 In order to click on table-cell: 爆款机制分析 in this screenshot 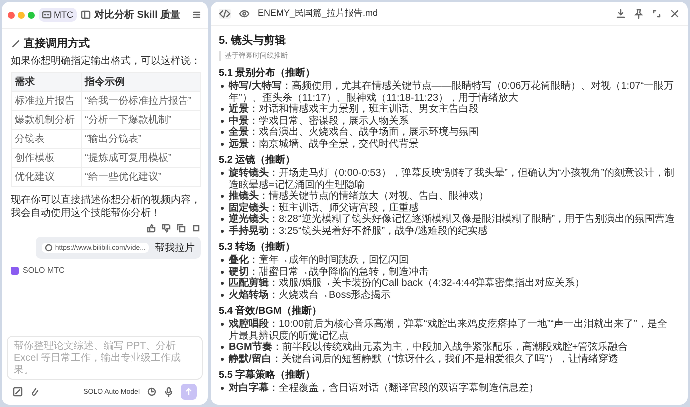, I will do `click(47, 120)`.